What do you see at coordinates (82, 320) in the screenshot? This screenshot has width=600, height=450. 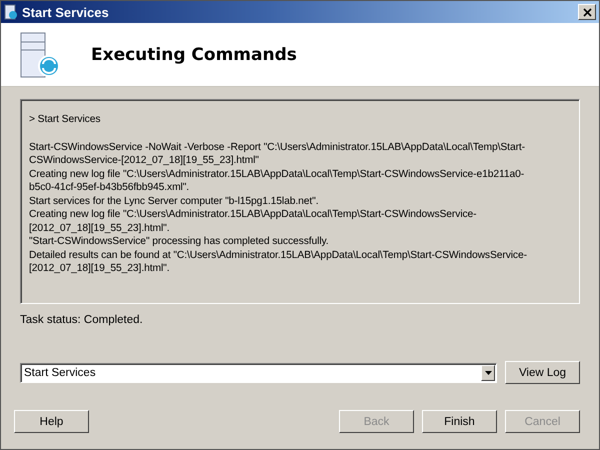 I see `task-status: Task status: Completed.` at bounding box center [82, 320].